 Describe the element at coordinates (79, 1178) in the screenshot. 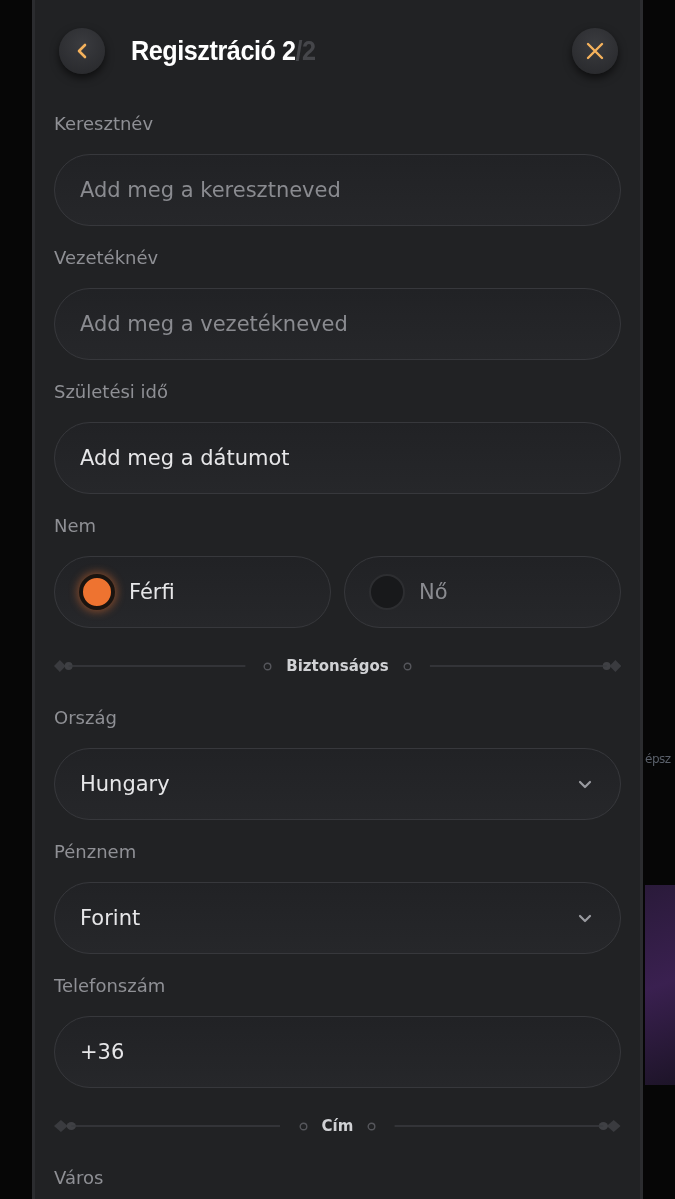

I see `field-label: Város` at that location.